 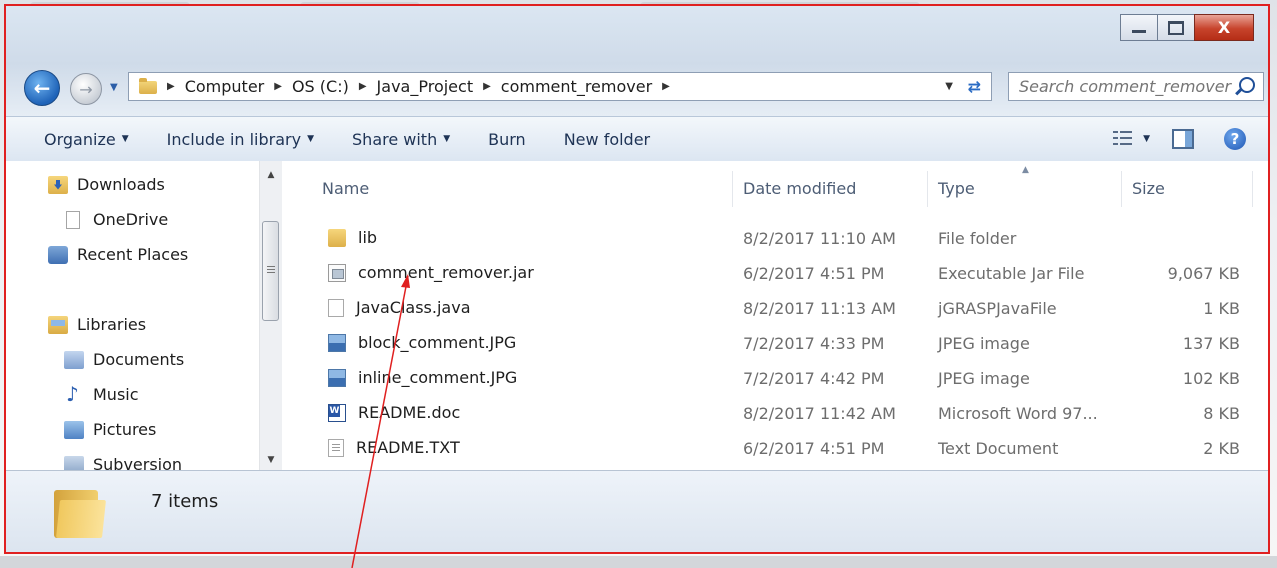 I want to click on sidebar-item-music: Music, so click(x=101, y=394).